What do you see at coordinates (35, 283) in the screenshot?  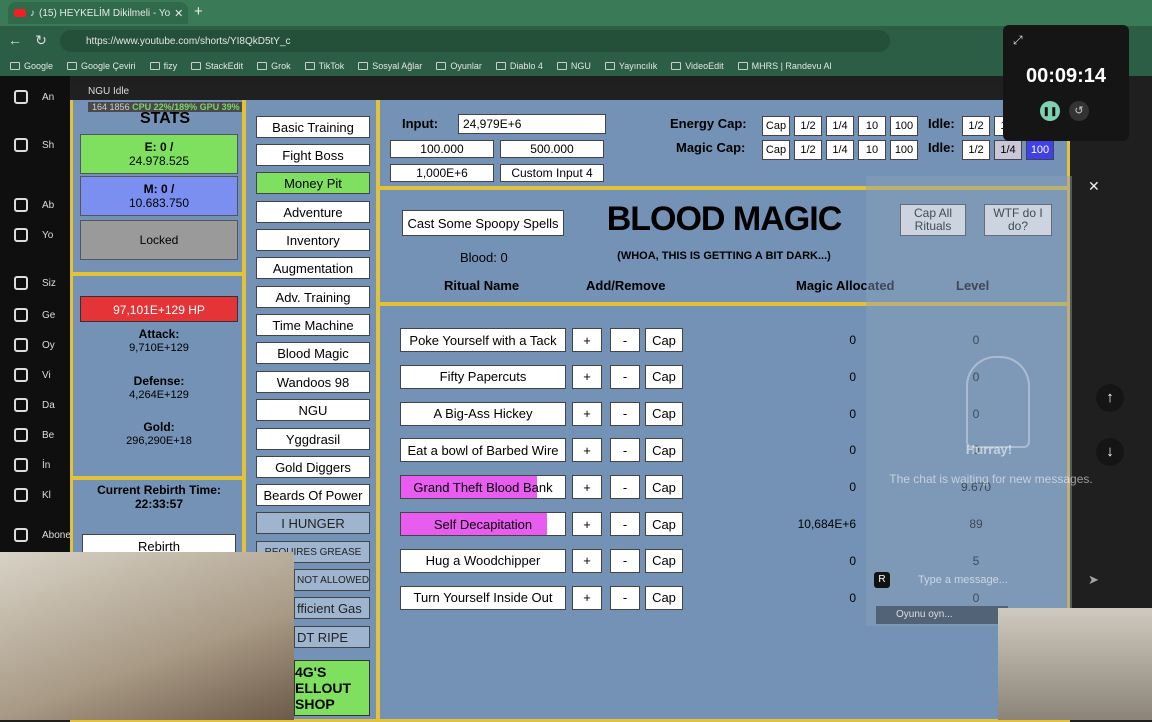 I see `yt-sidebar-item: Siz` at bounding box center [35, 283].